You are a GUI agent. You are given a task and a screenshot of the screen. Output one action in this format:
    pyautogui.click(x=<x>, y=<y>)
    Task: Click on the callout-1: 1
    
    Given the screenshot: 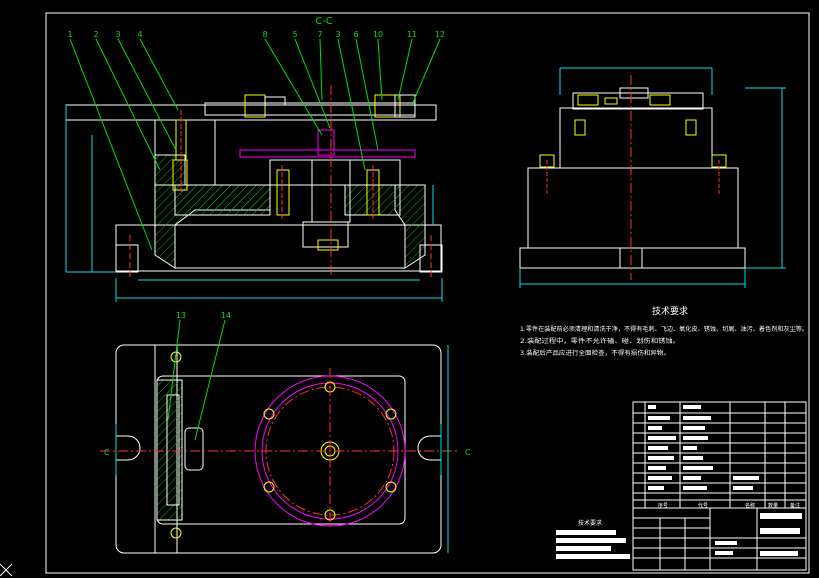 What is the action you would take?
    pyautogui.click(x=69, y=34)
    